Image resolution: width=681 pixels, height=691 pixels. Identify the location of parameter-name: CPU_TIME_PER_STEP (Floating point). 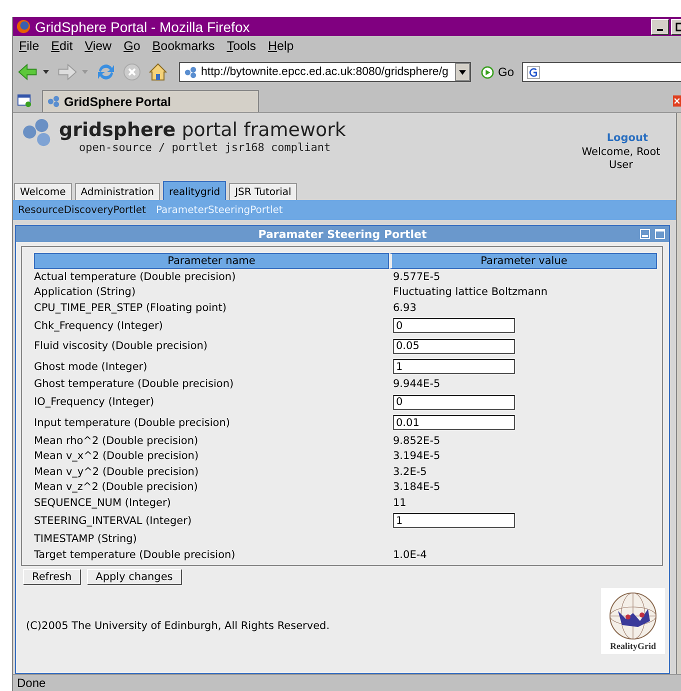
(131, 308).